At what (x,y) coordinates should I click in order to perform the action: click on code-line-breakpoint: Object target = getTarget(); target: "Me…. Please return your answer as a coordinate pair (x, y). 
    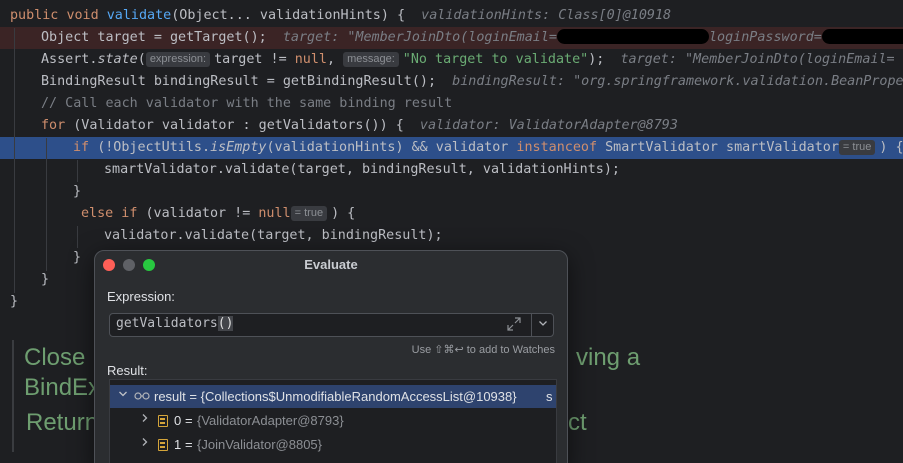
    Looking at the image, I should click on (451, 38).